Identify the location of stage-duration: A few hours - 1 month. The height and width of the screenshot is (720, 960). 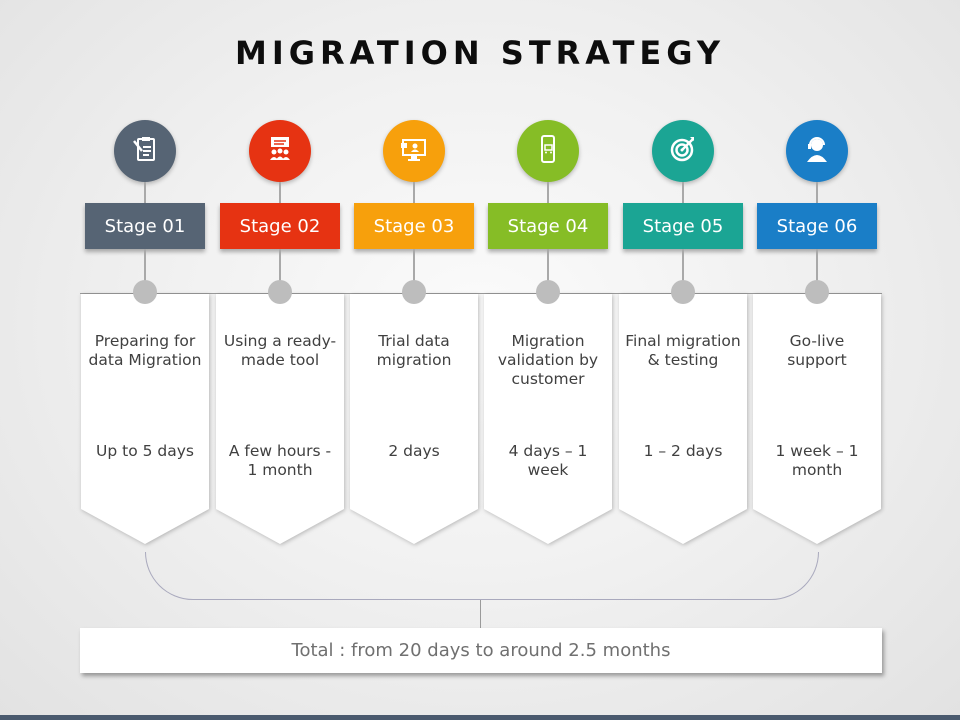
(280, 460).